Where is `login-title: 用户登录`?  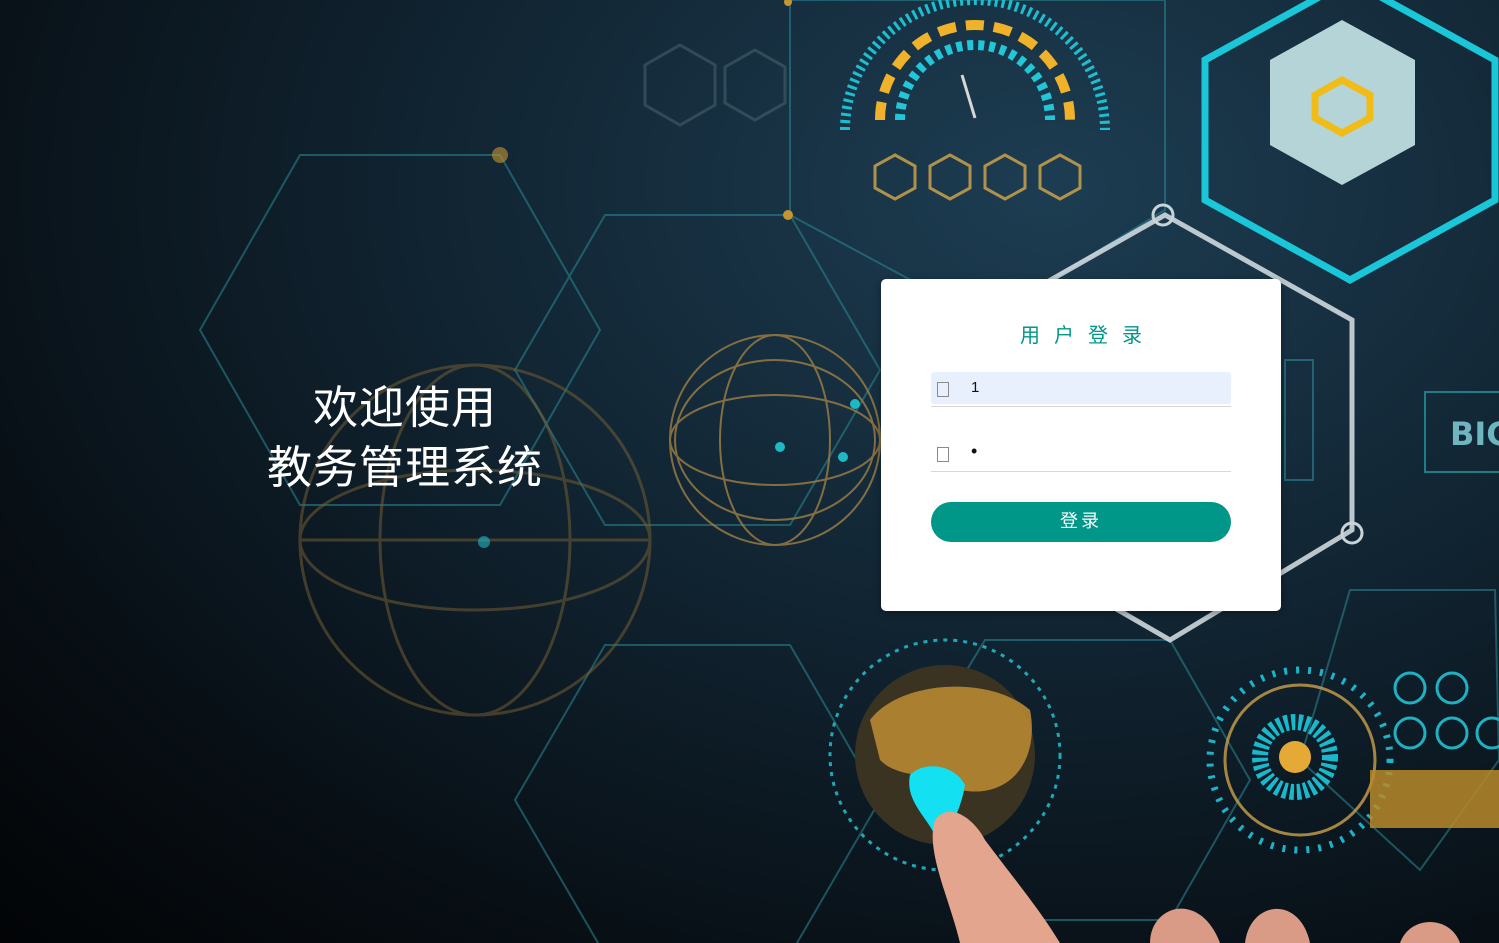
login-title: 用户登录 is located at coordinates (1088, 335).